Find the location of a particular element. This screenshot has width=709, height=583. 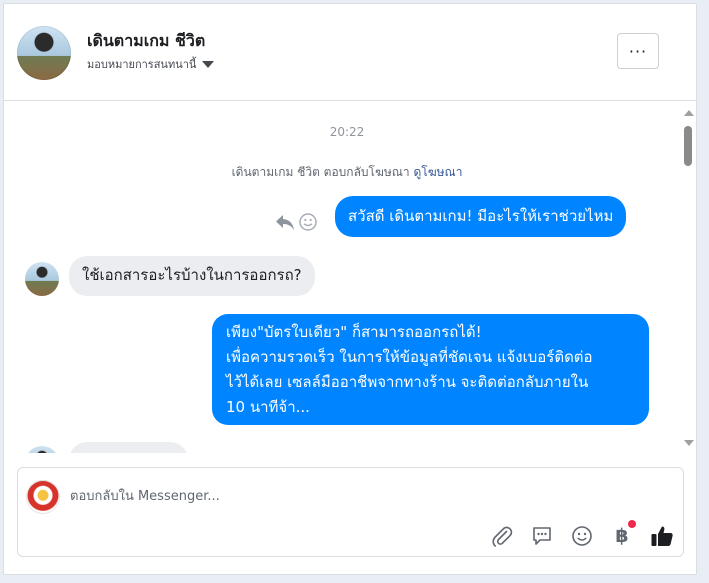

page-avatar is located at coordinates (43, 497).